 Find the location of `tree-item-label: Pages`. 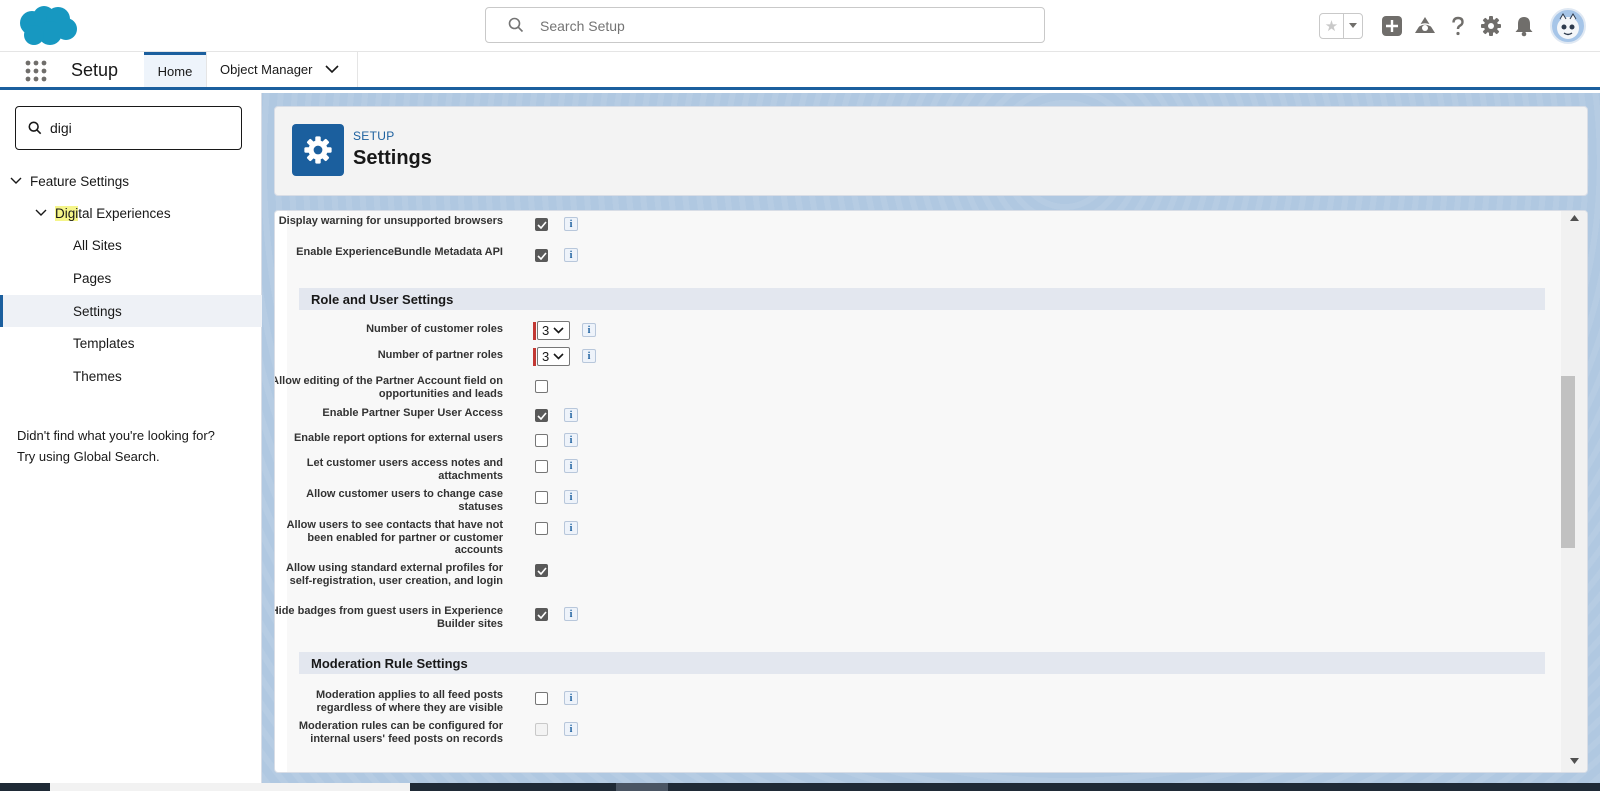

tree-item-label: Pages is located at coordinates (92, 278).